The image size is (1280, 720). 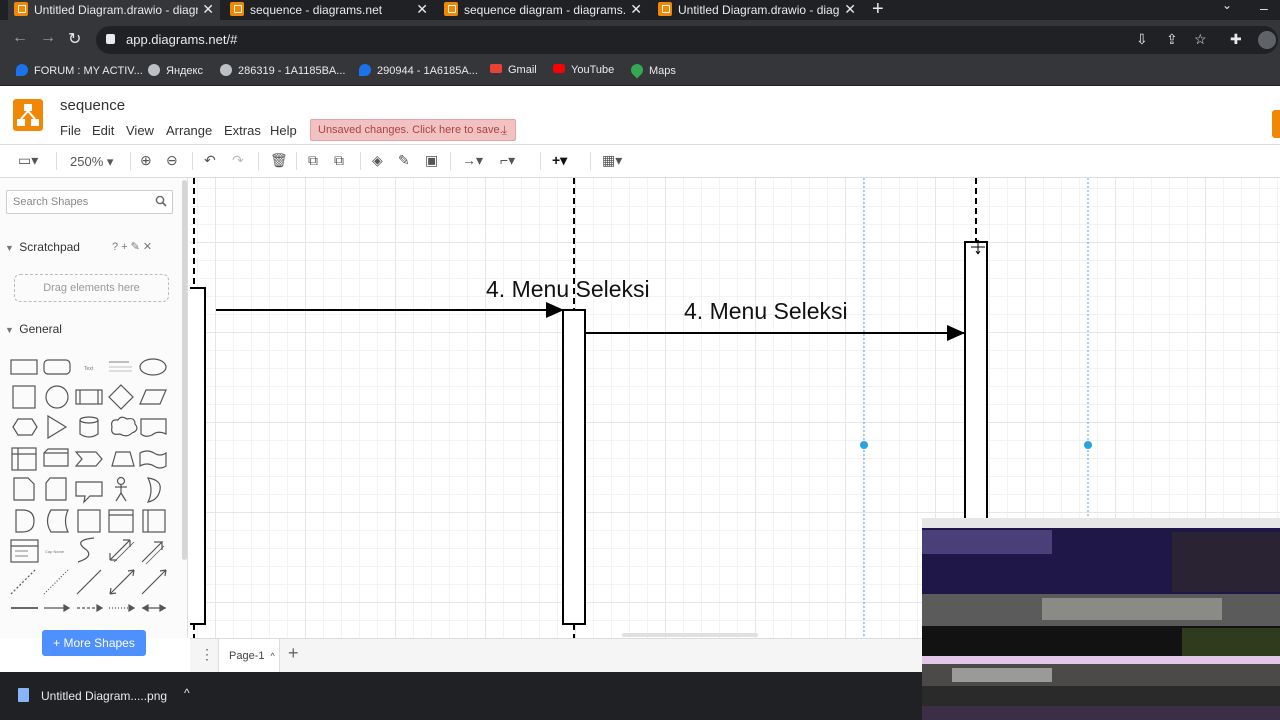 I want to click on callout-shape-icon, so click(x=89, y=492).